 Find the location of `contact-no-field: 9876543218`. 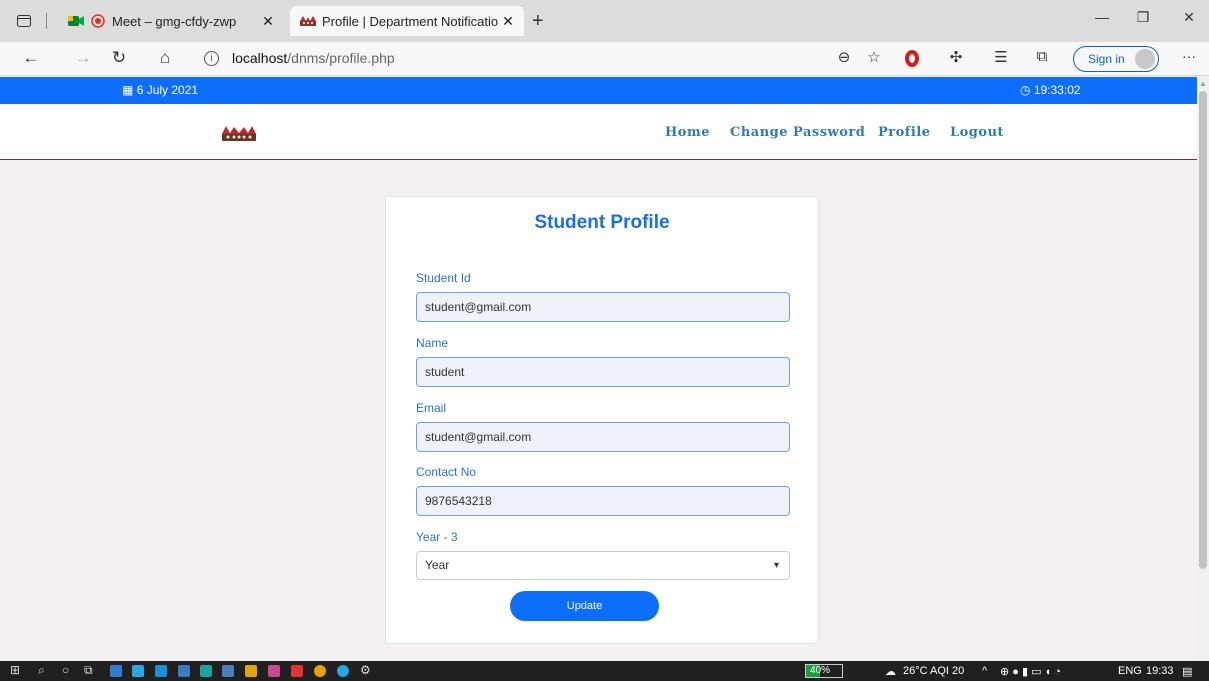

contact-no-field: 9876543218 is located at coordinates (603, 501).